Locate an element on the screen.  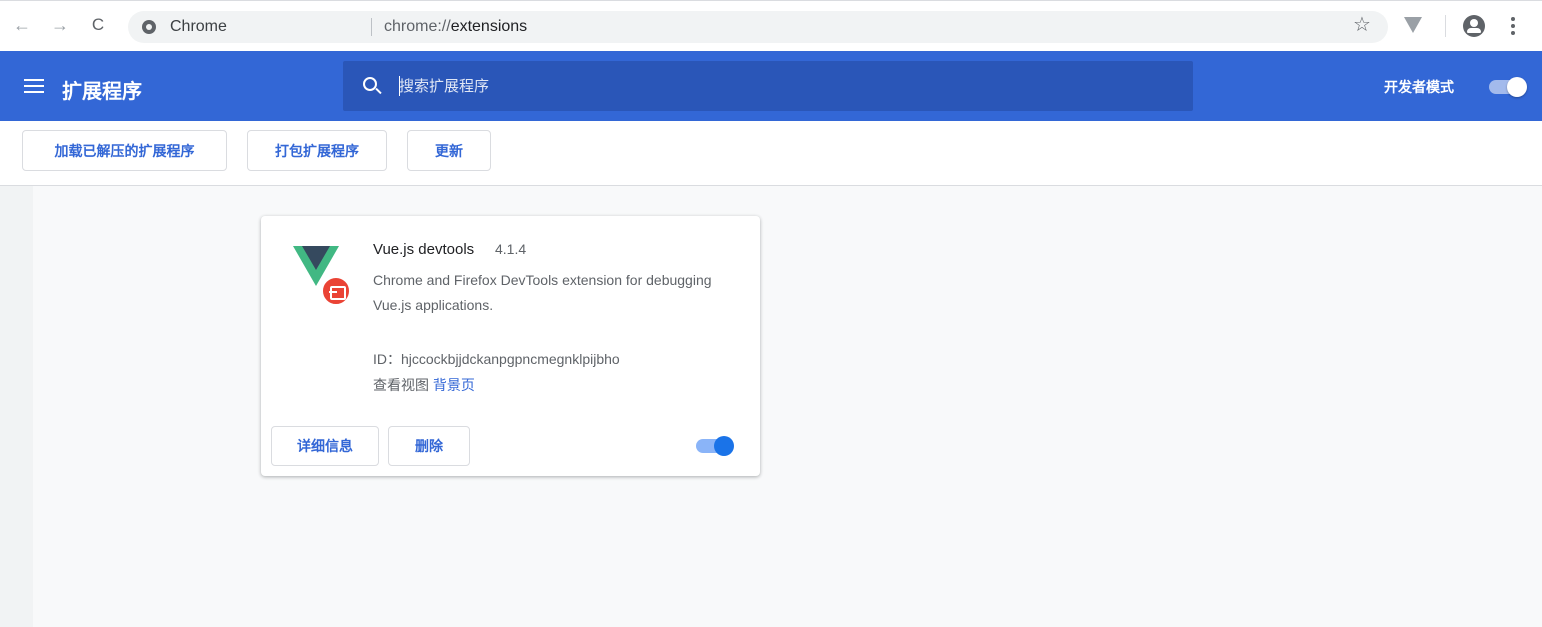
extension-toggle-knob is located at coordinates (724, 446).